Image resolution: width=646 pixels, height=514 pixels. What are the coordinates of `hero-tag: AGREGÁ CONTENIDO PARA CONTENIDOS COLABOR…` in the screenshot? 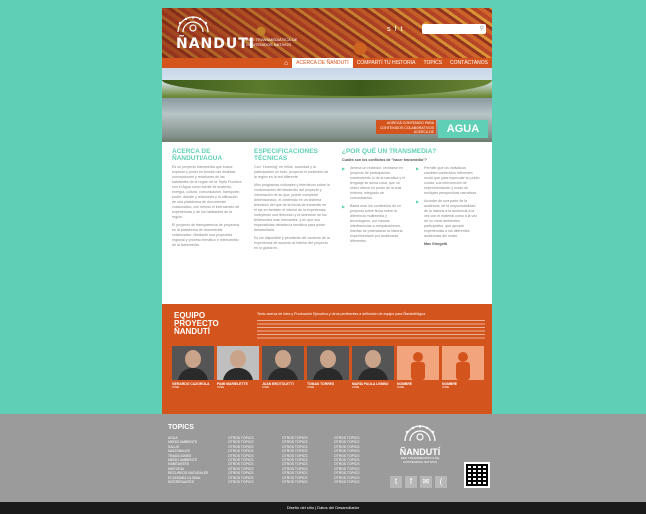 It's located at (406, 127).